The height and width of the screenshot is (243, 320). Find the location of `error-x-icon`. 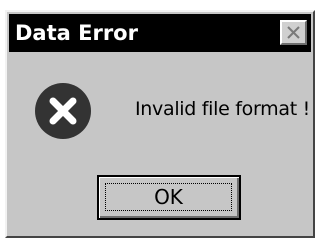

error-x-icon is located at coordinates (63, 111).